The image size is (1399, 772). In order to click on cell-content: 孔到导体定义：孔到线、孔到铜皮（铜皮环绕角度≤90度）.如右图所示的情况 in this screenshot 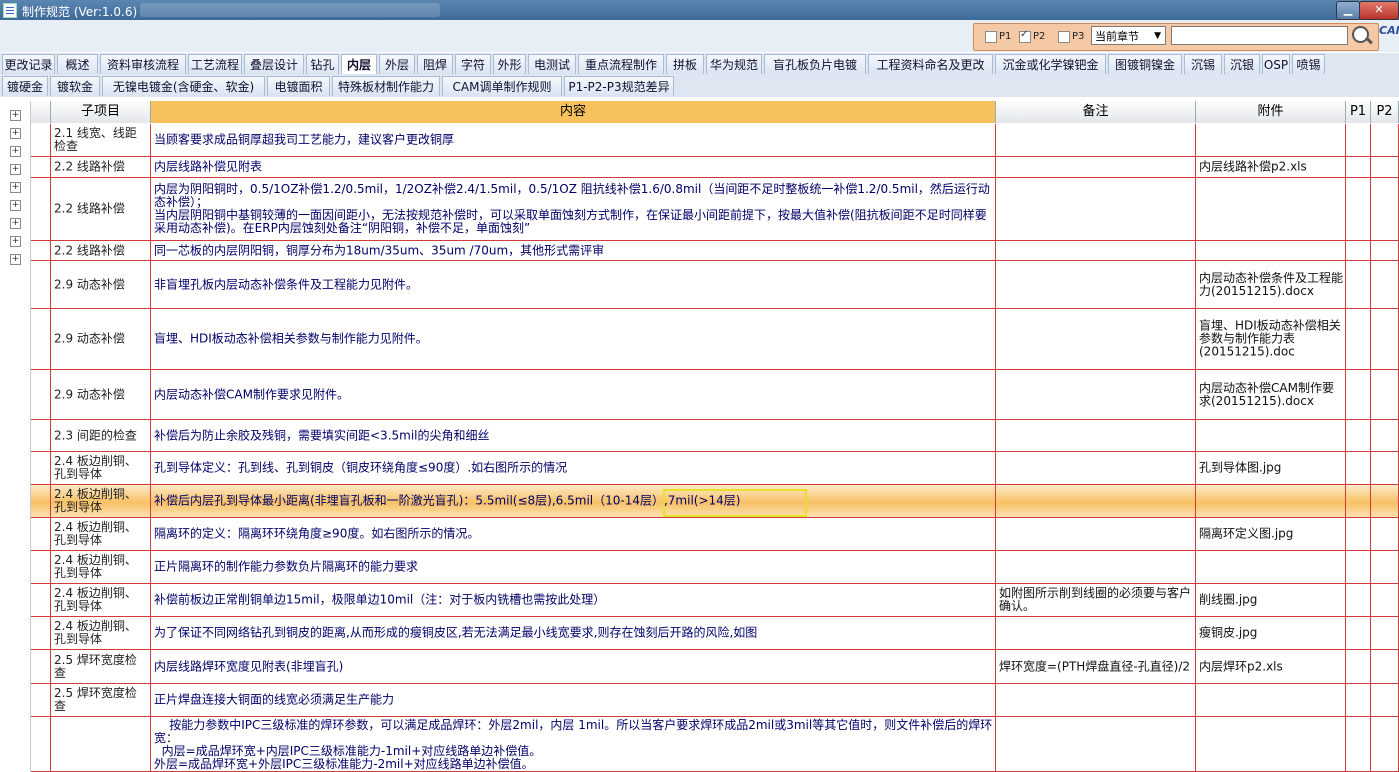, I will do `click(573, 468)`.